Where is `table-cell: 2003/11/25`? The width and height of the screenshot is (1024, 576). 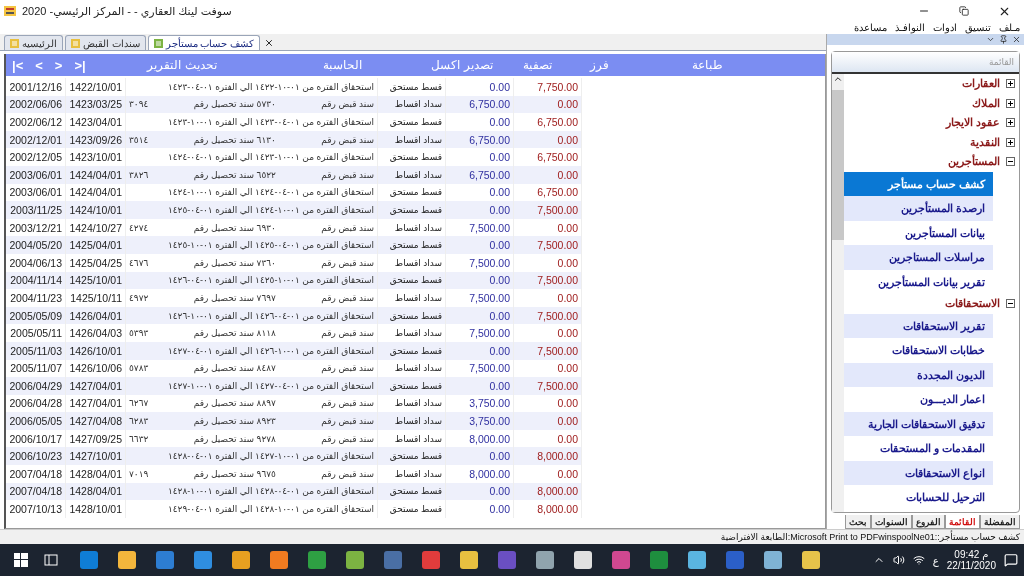
table-cell: 2003/11/25 is located at coordinates (36, 210).